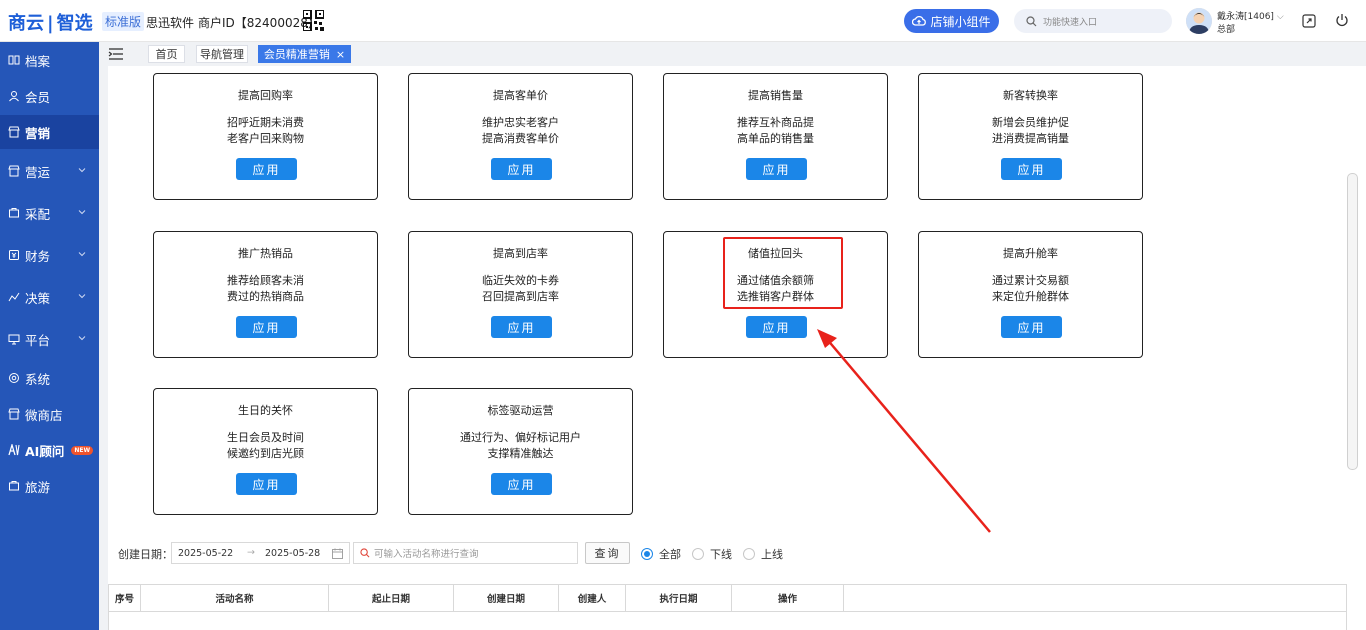  Describe the element at coordinates (38, 133) in the screenshot. I see `sidebar-item-label: 营销` at that location.